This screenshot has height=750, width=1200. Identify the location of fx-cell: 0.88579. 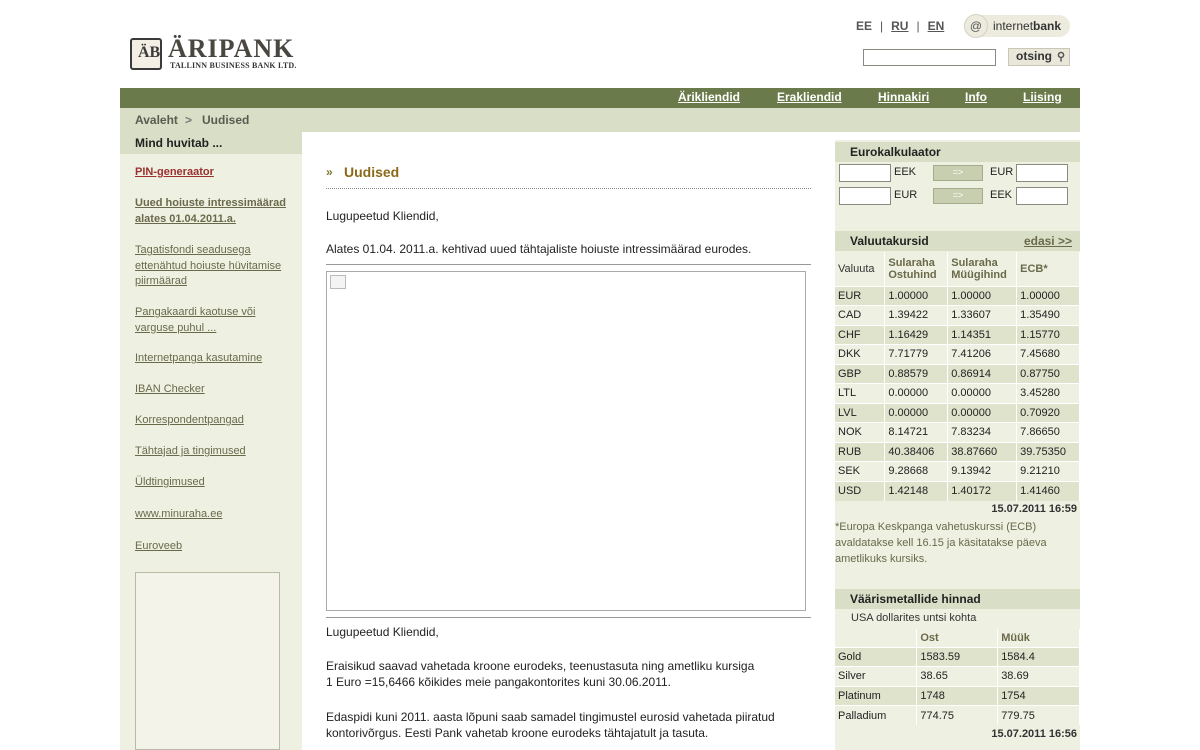
(916, 373).